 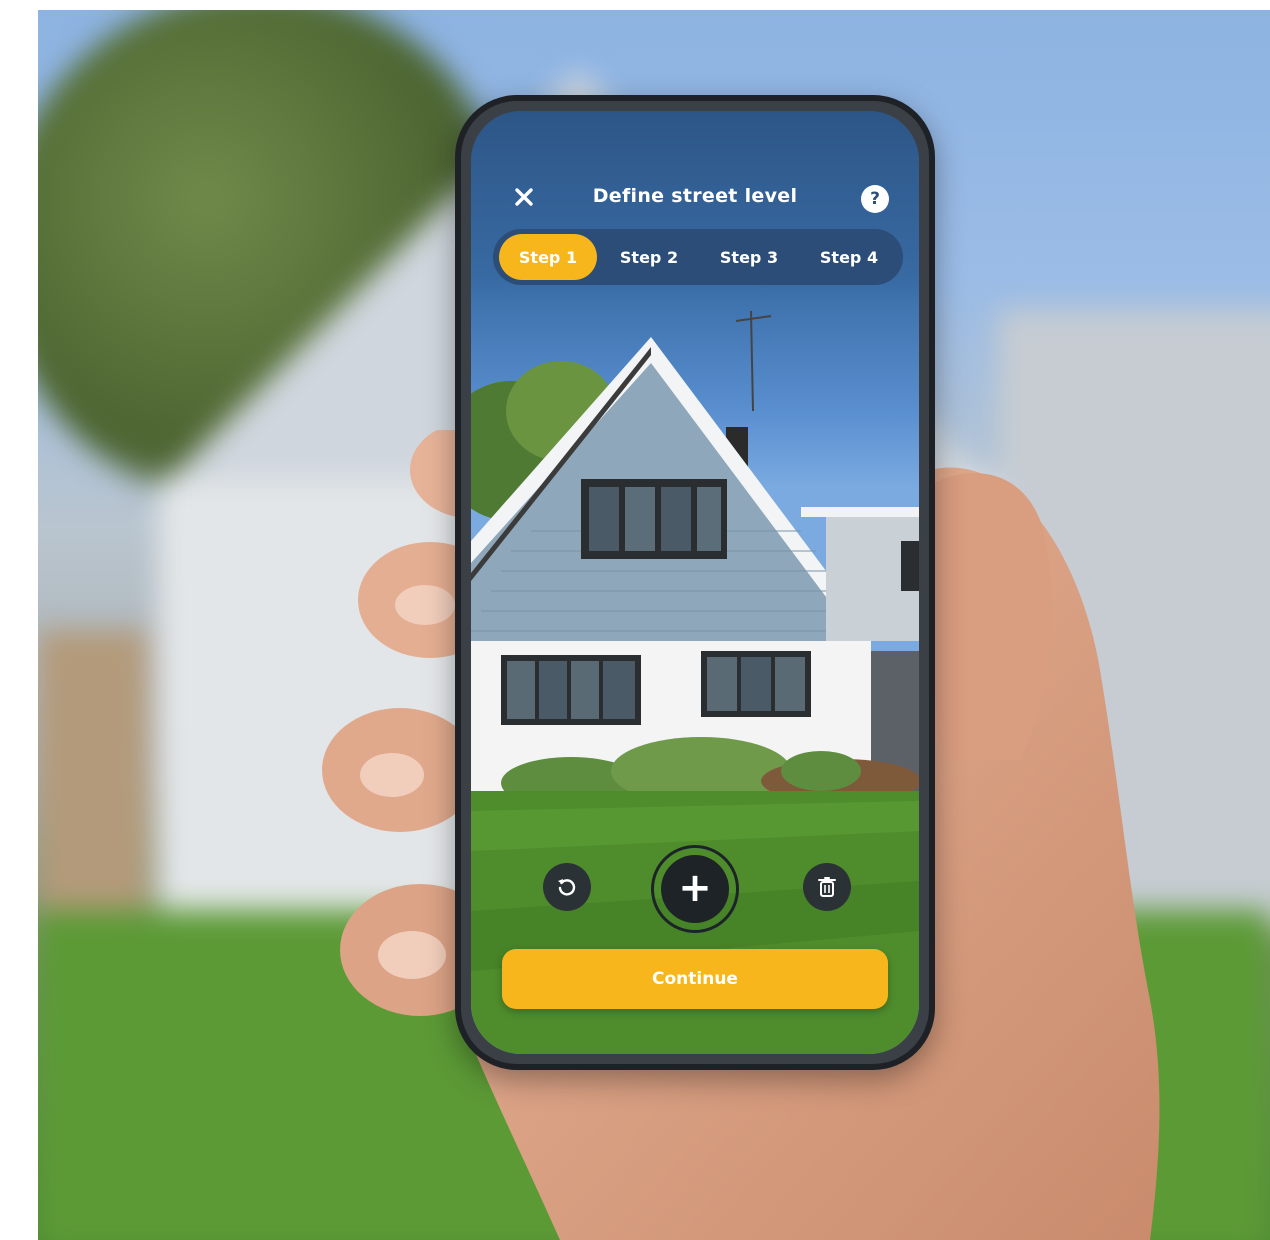 I want to click on undo-icon, so click(x=567, y=887).